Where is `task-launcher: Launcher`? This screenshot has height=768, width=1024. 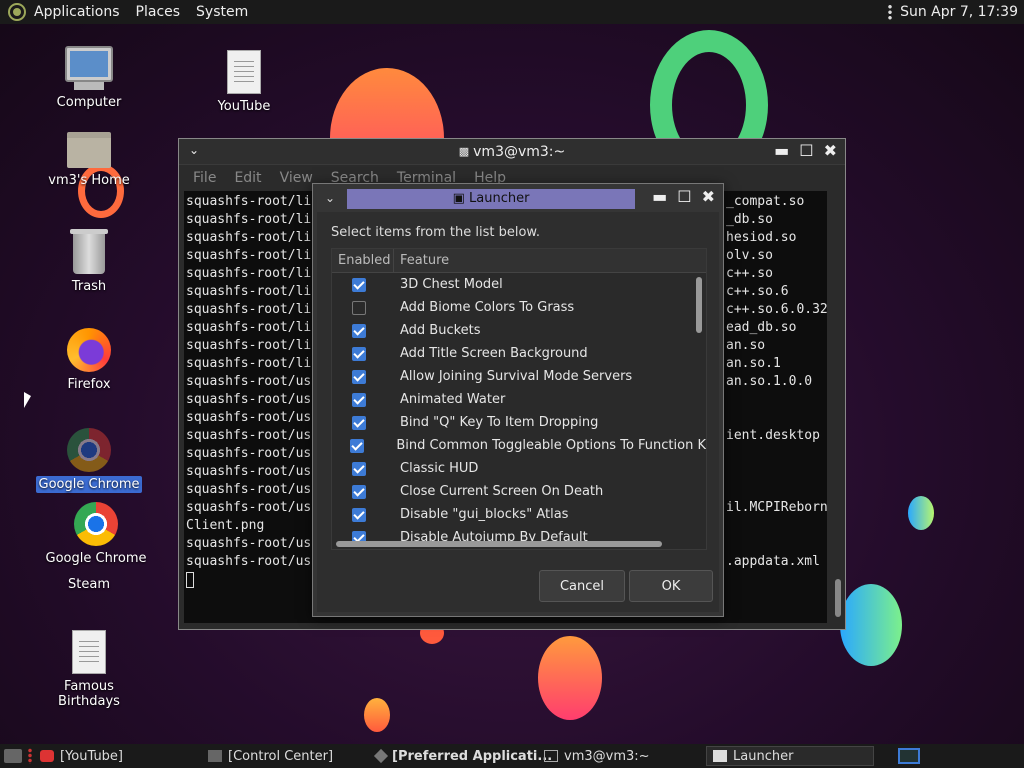
task-launcher: Launcher is located at coordinates (790, 756).